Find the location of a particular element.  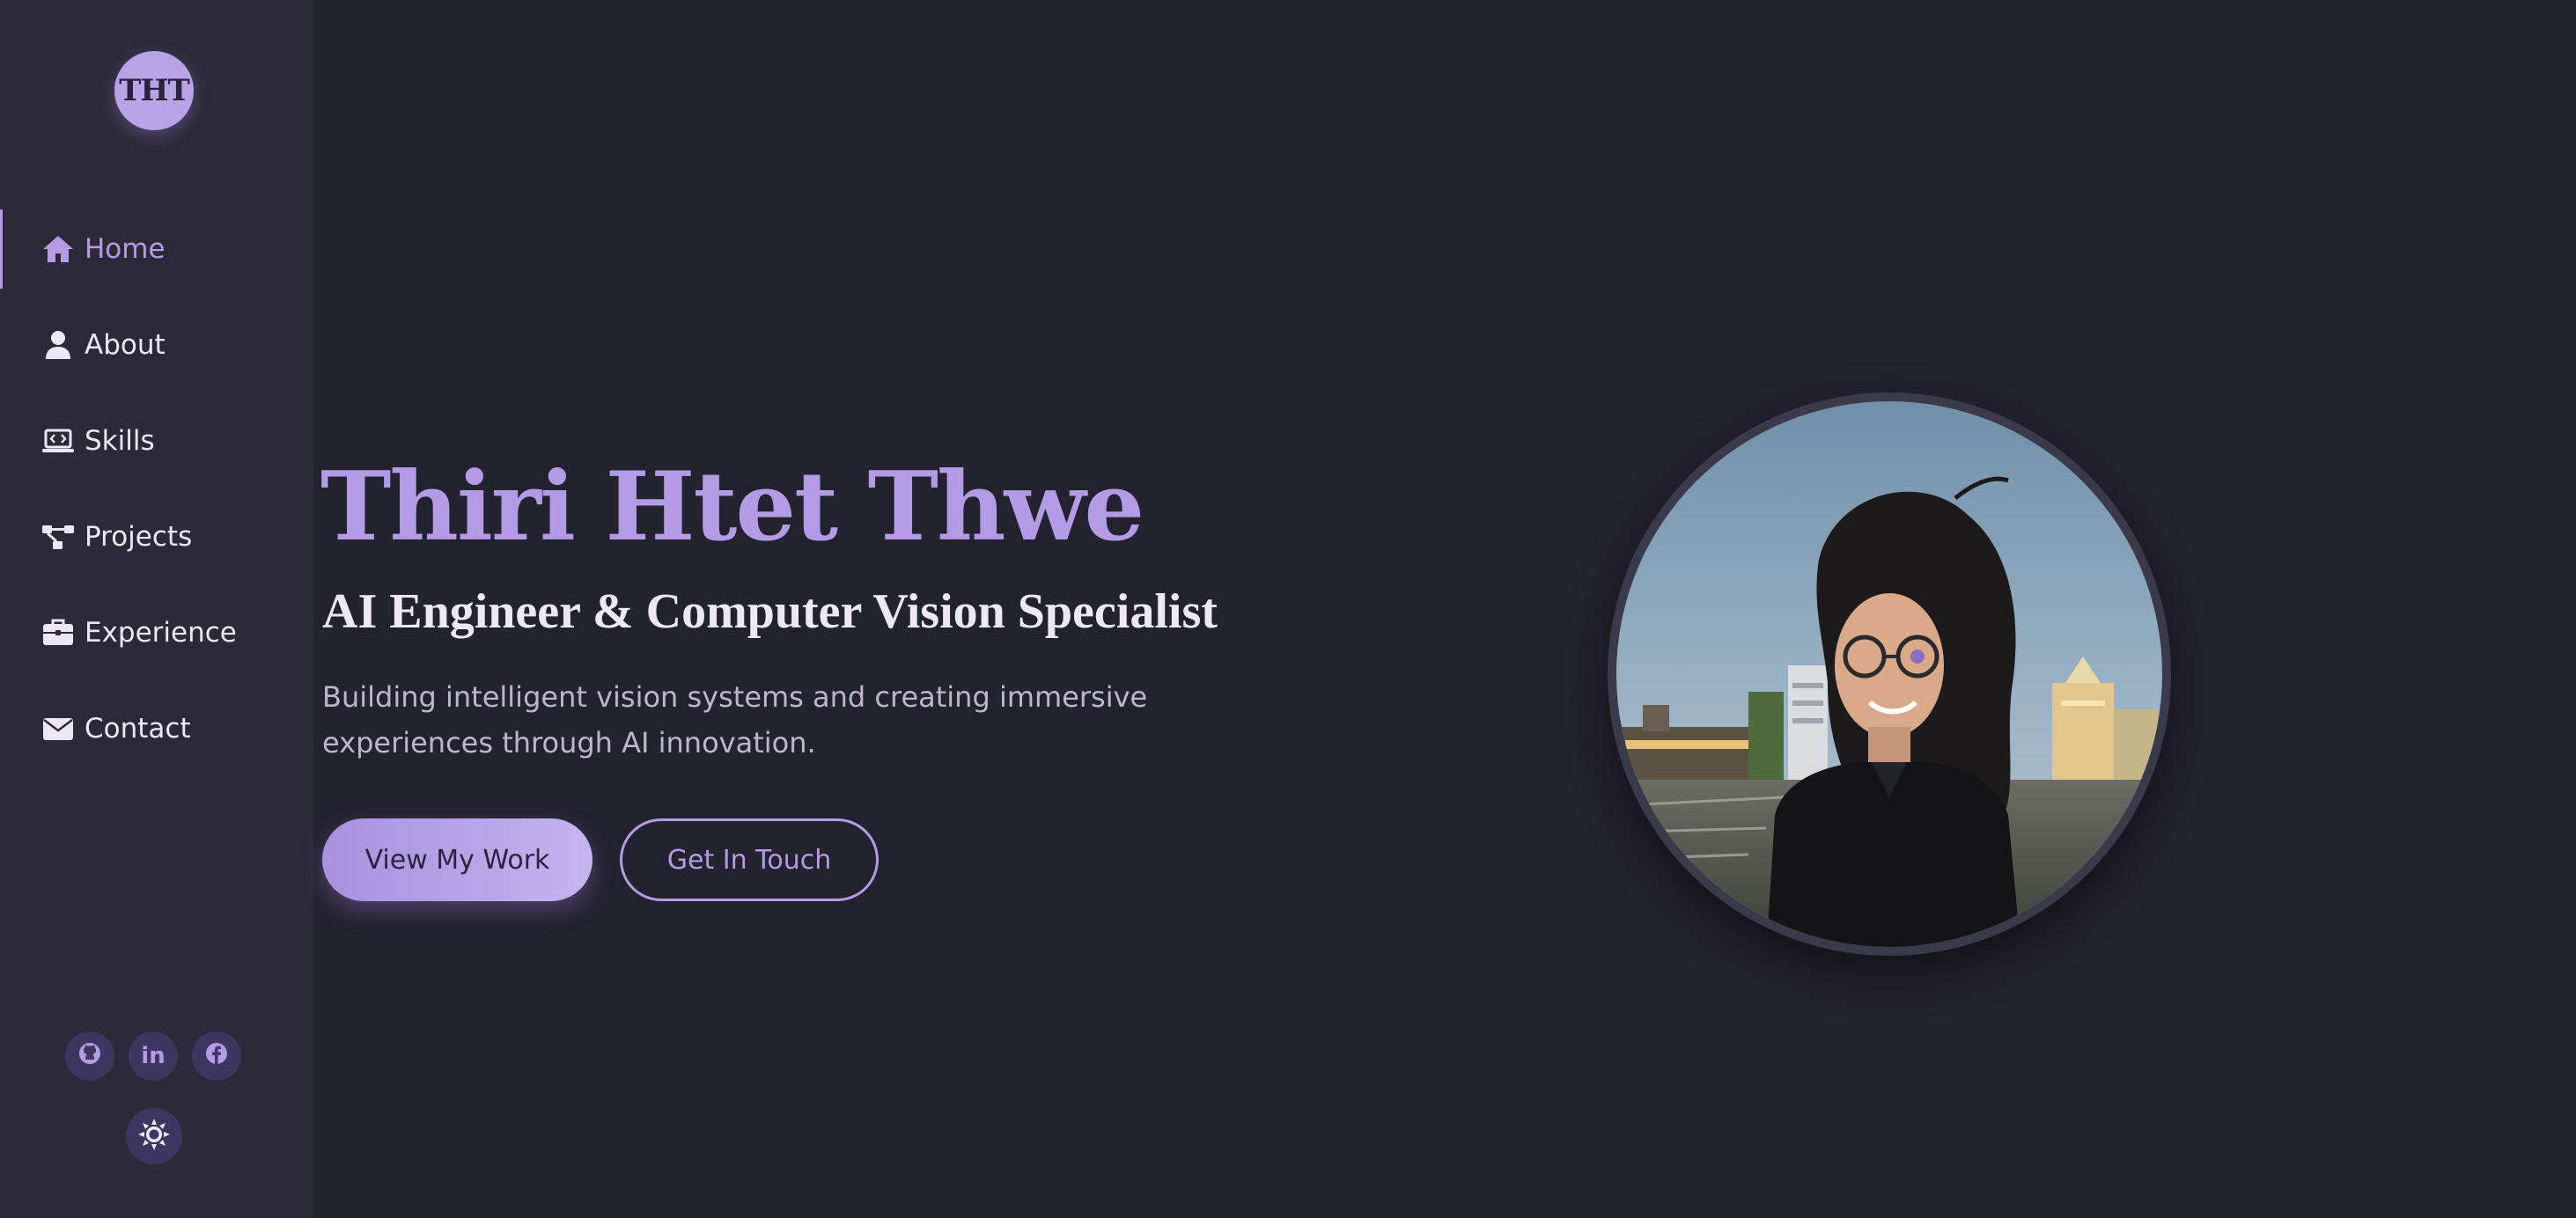

sun-icon is located at coordinates (154, 1136).